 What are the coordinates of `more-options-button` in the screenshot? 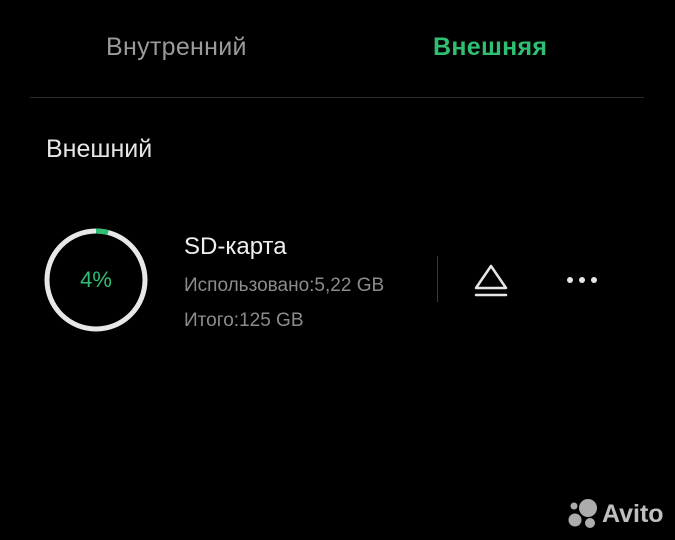 It's located at (583, 281).